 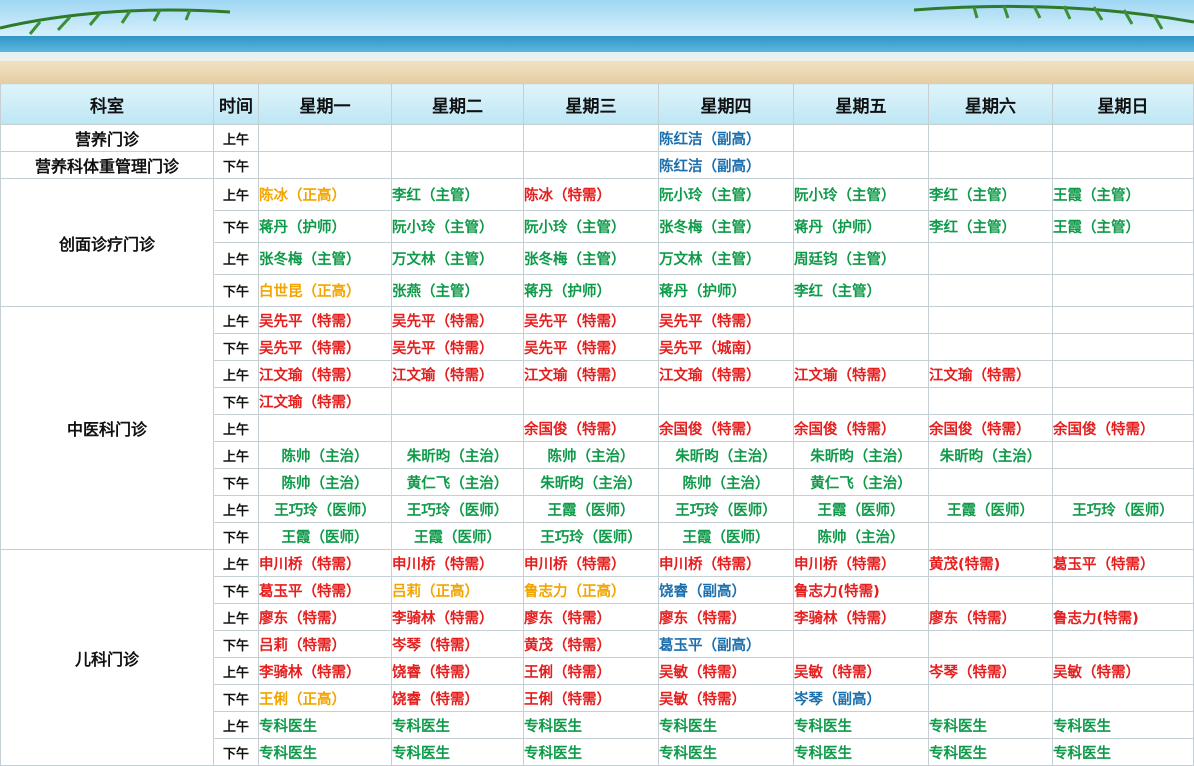 I want to click on doctor-cell: 黄茂(特需), so click(x=990, y=563).